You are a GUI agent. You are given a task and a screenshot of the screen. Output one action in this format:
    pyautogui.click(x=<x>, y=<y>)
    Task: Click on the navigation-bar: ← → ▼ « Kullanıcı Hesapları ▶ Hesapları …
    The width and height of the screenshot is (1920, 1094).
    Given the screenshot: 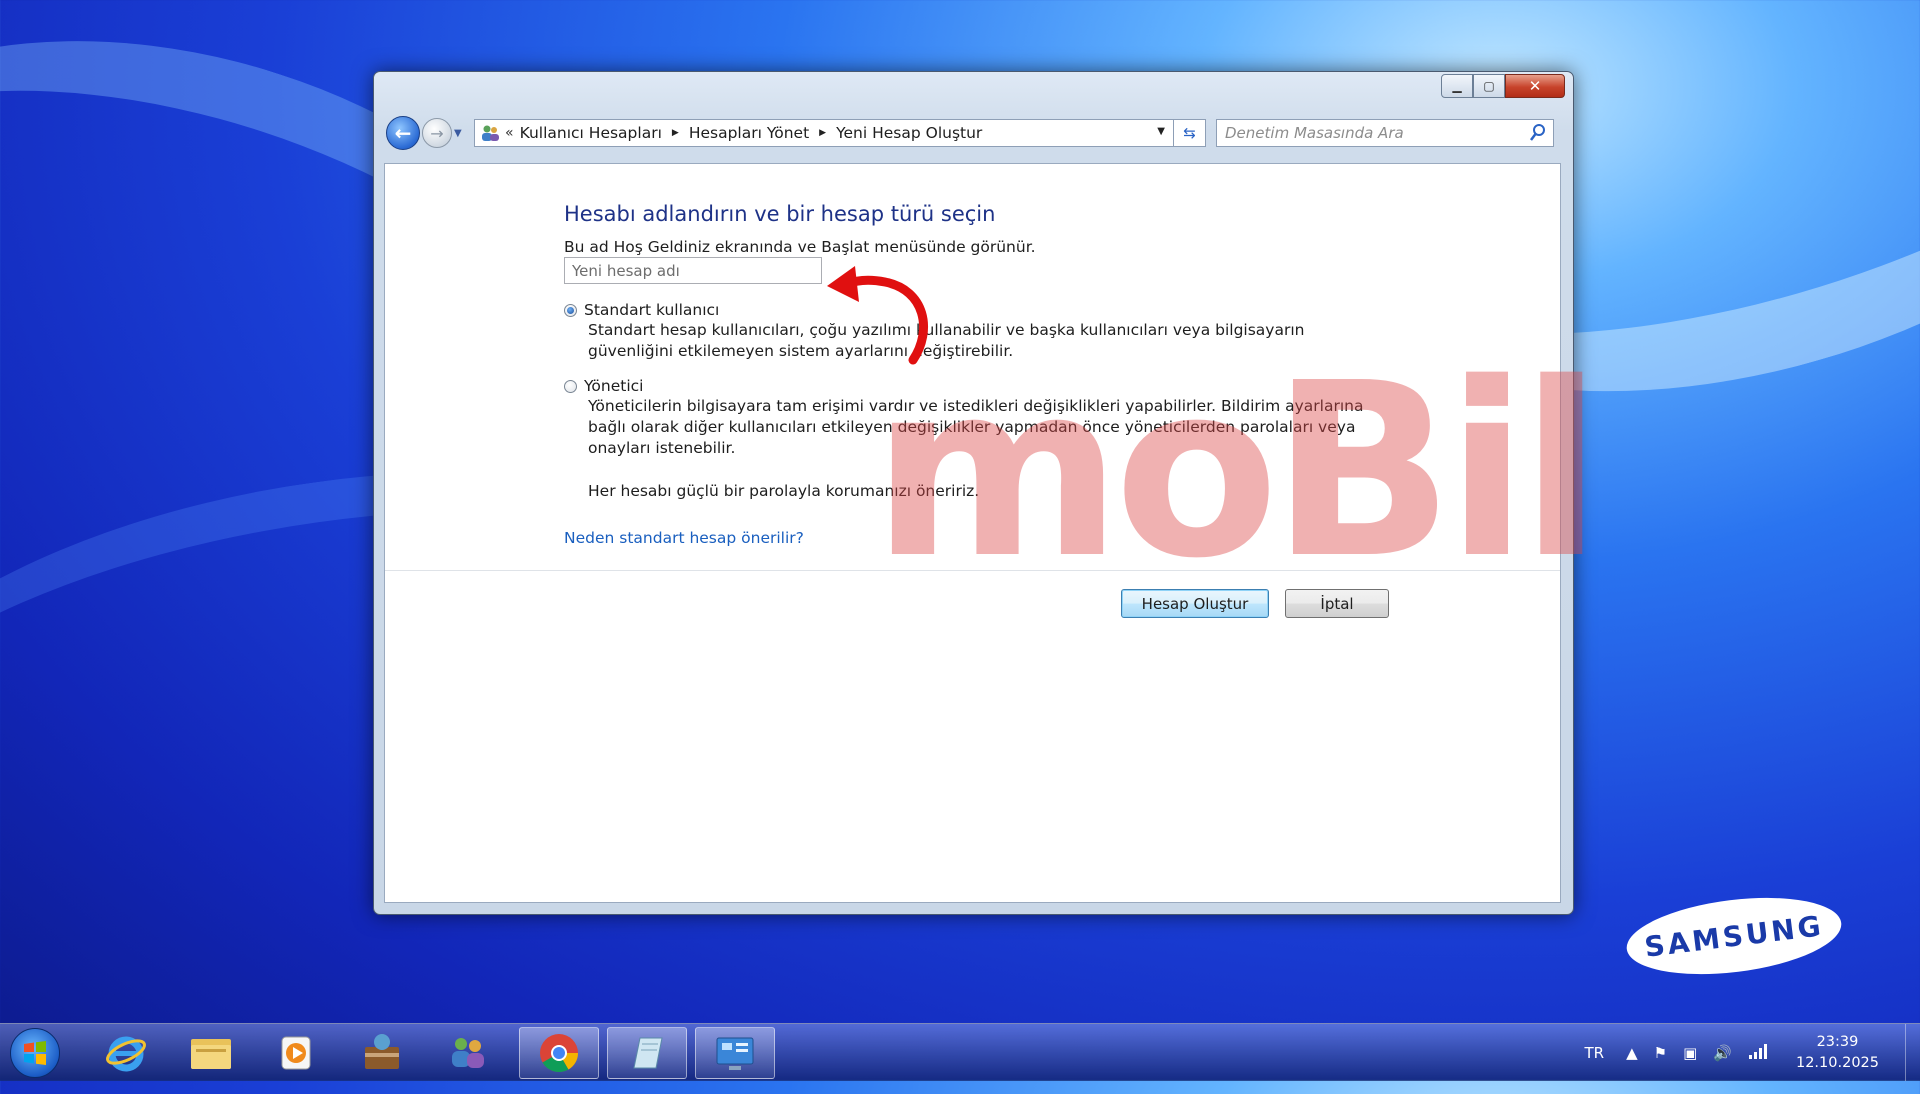 What is the action you would take?
    pyautogui.click(x=973, y=133)
    